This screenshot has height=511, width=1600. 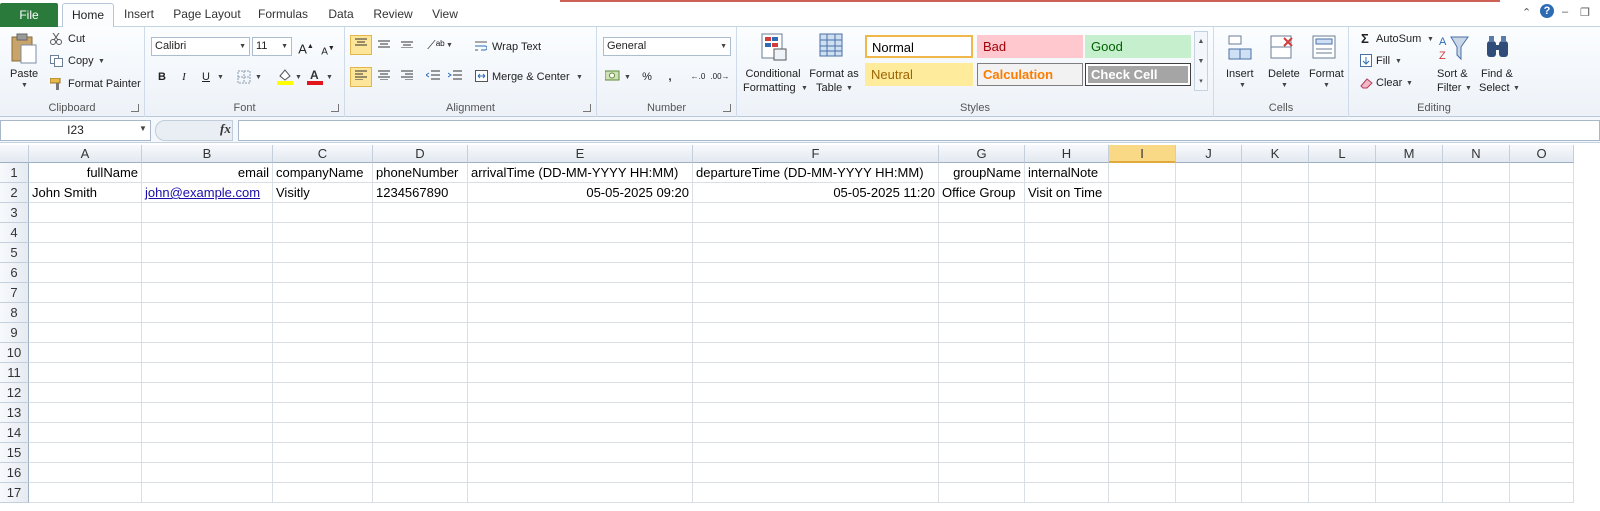 I want to click on column-header-k: K, so click(x=1275, y=154).